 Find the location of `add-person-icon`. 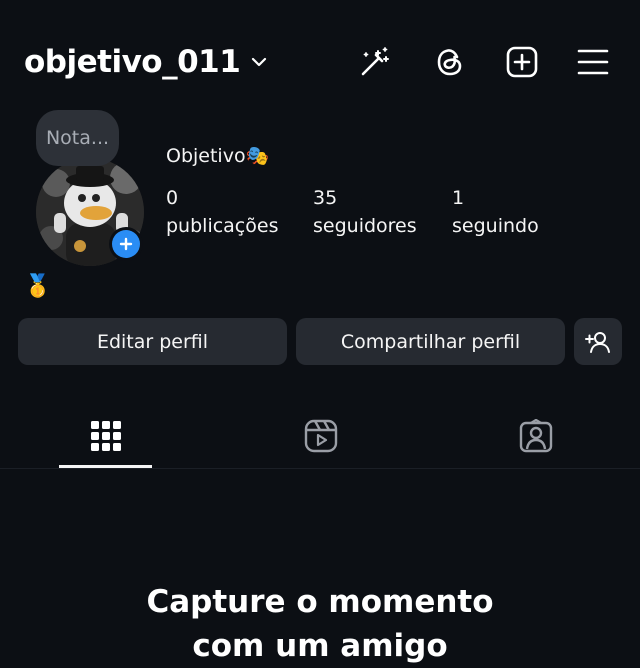

add-person-icon is located at coordinates (597, 342).